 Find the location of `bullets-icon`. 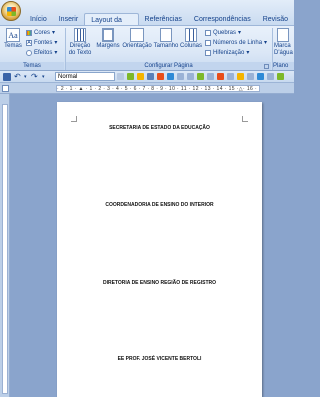

bullets-icon is located at coordinates (190, 76).